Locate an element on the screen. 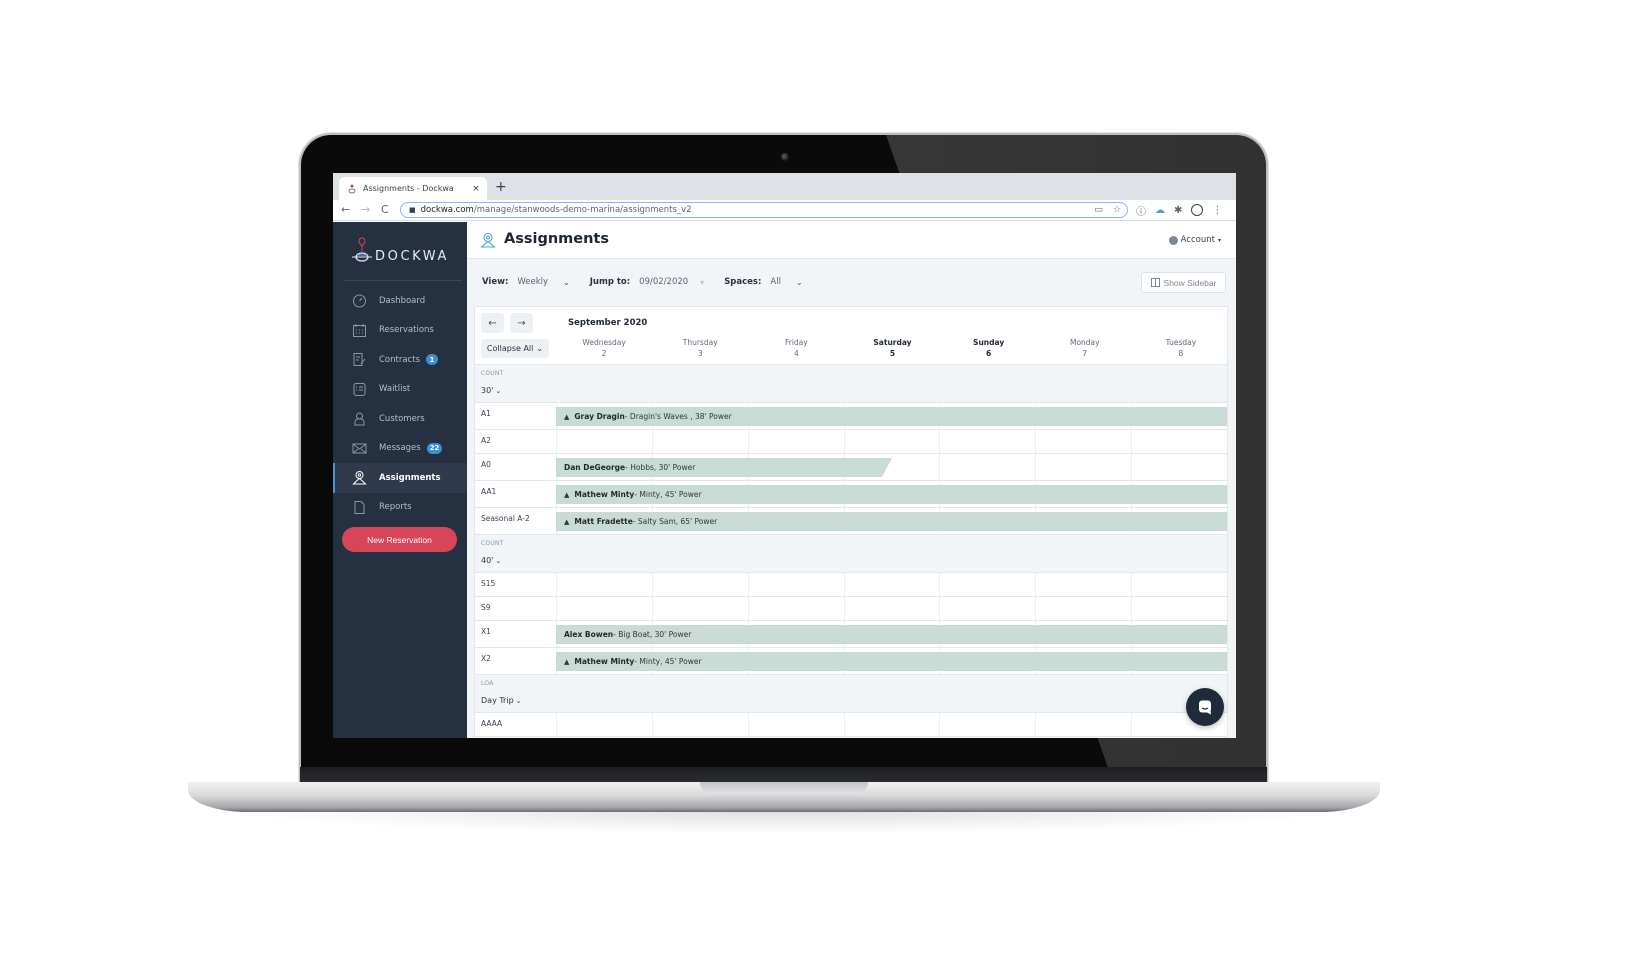 The image size is (1625, 975). new-reservation-button: New Reservation is located at coordinates (399, 539).